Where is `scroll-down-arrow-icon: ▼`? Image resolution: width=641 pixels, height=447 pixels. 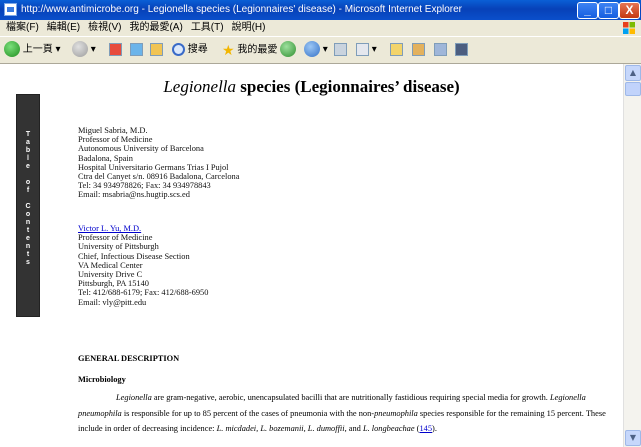 scroll-down-arrow-icon: ▼ is located at coordinates (633, 438).